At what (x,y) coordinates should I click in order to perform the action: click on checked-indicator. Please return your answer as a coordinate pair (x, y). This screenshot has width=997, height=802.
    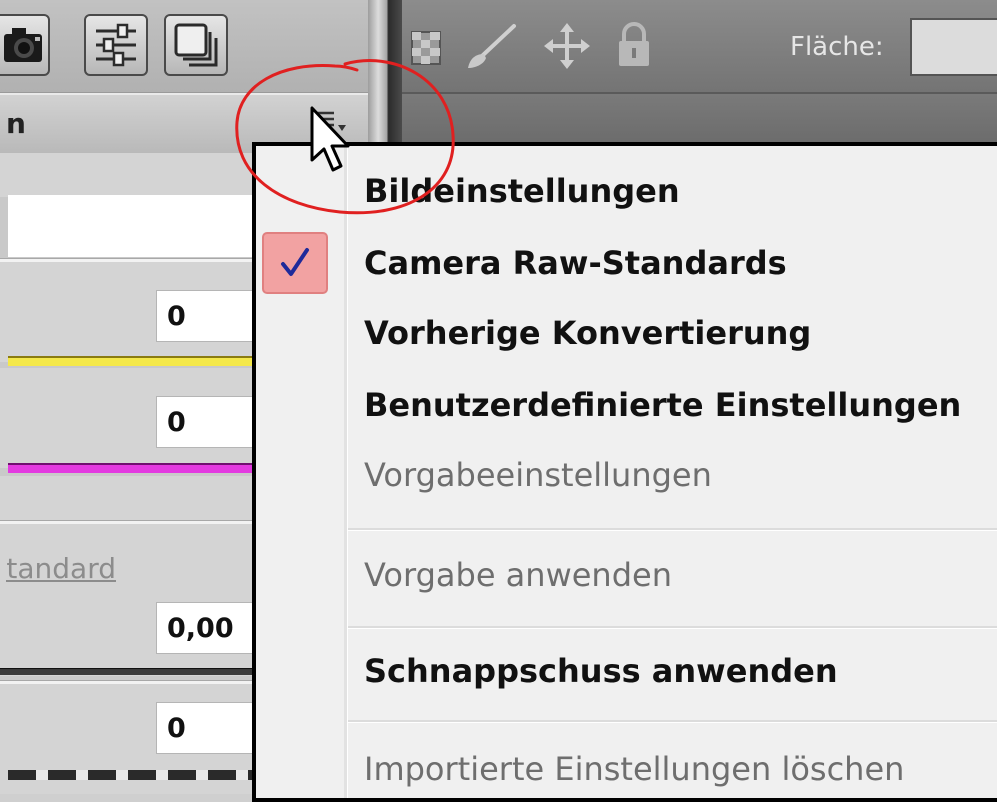
    Looking at the image, I should click on (295, 263).